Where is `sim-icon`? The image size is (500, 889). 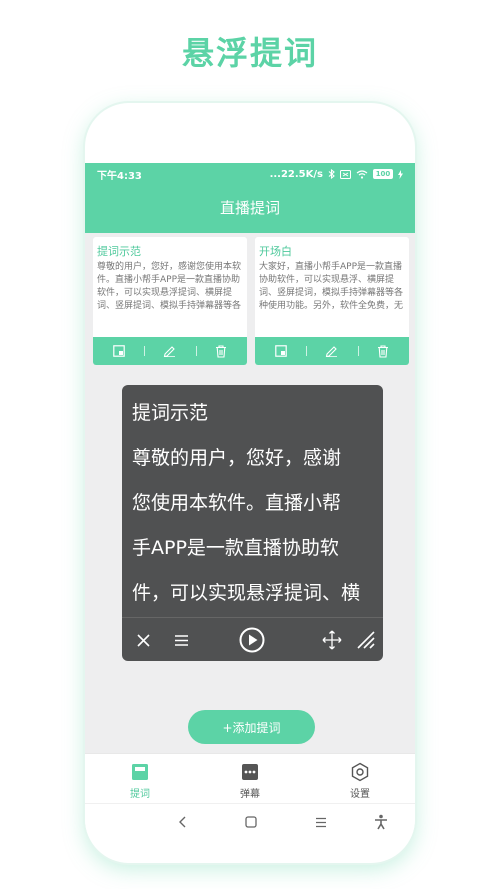 sim-icon is located at coordinates (345, 174).